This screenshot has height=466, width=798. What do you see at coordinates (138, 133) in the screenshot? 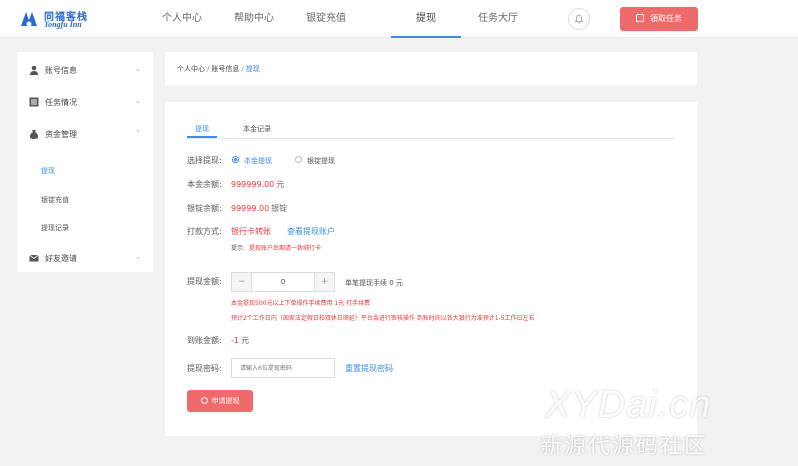
I see `chevron-up-icon: ⌃` at bounding box center [138, 133].